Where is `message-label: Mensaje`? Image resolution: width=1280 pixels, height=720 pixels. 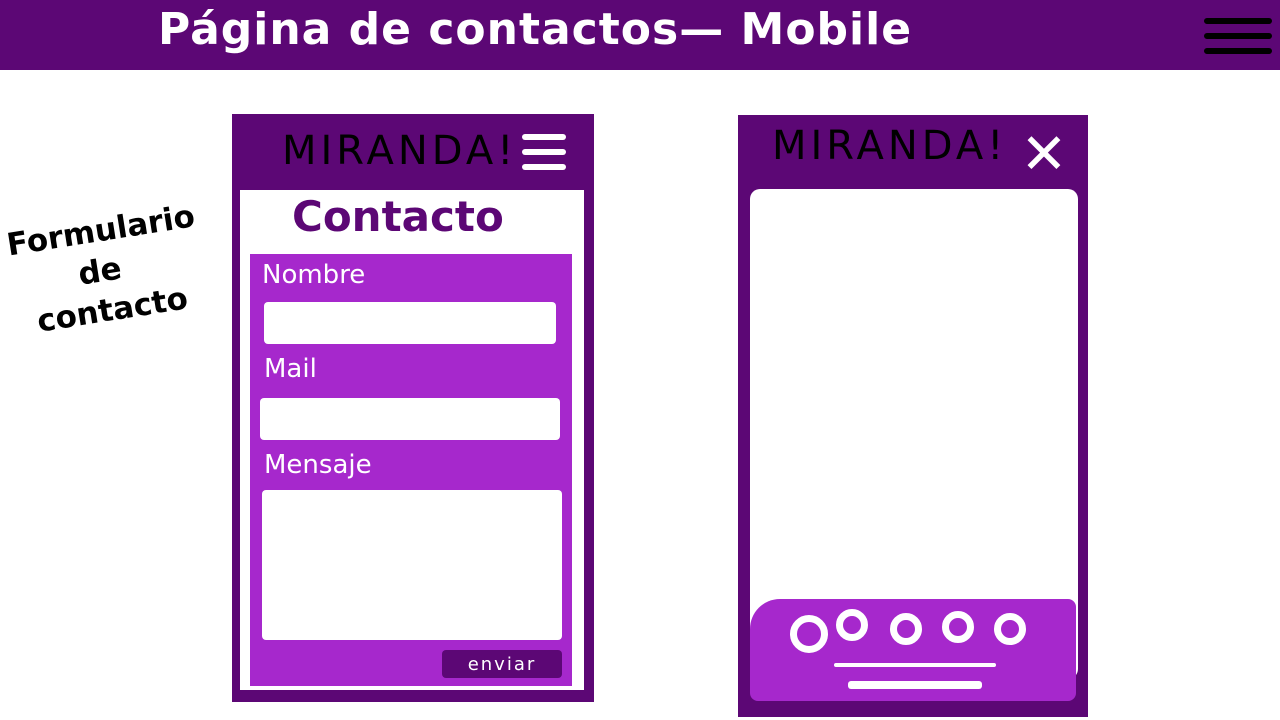
message-label: Mensaje is located at coordinates (318, 465).